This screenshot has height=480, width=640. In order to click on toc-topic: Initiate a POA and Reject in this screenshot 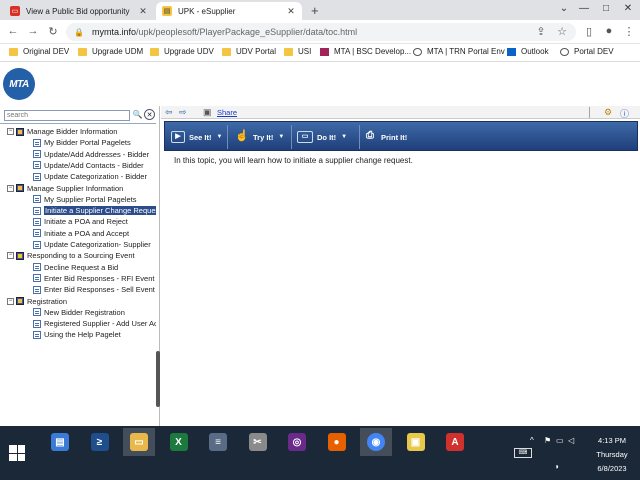, I will do `click(80, 221)`.